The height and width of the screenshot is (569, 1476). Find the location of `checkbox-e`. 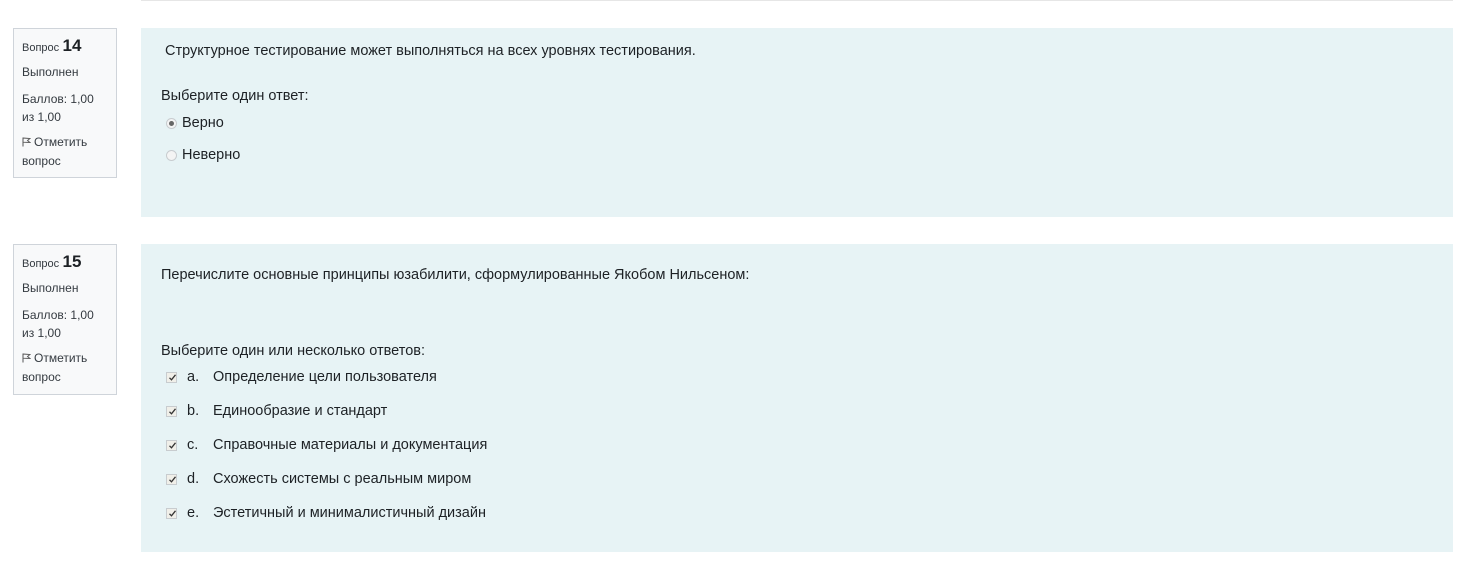

checkbox-e is located at coordinates (171, 513).